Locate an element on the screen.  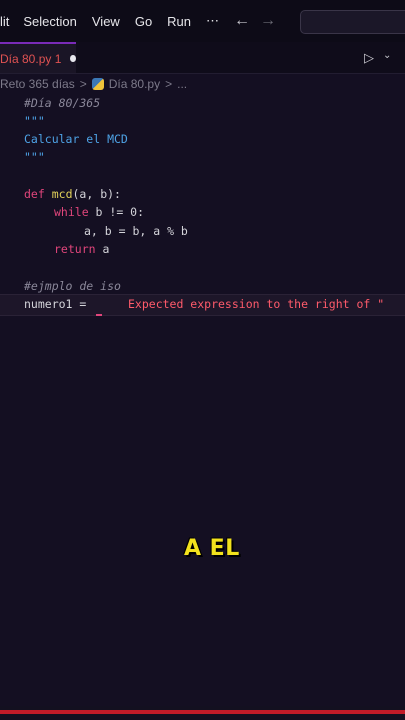
menu-more: ⋯ is located at coordinates (212, 21).